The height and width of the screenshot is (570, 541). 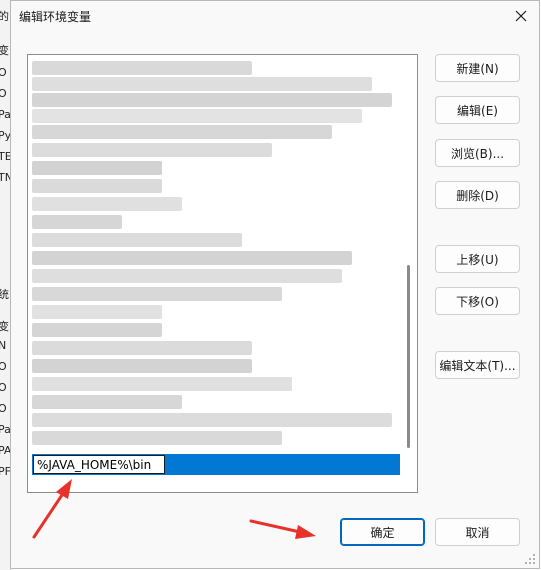 I want to click on close-button, so click(x=521, y=16).